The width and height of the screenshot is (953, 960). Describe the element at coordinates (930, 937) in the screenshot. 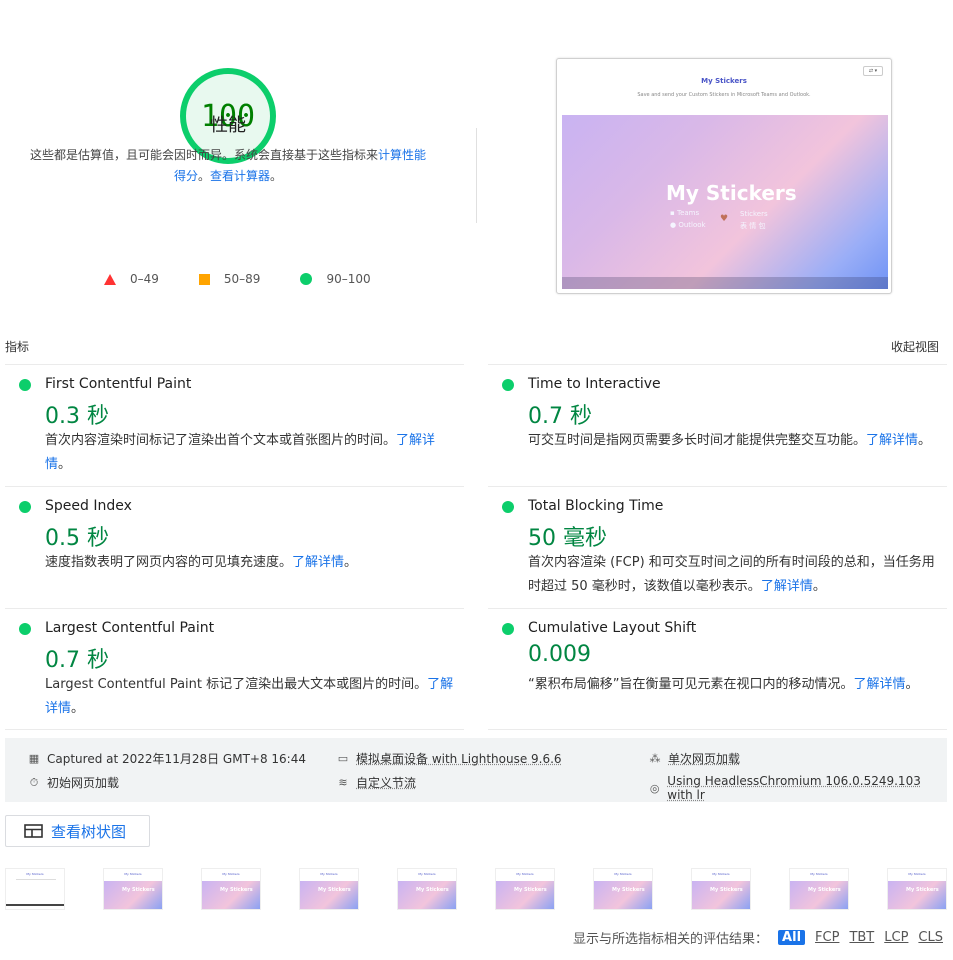

I see `filter-chip-cls: CLS` at that location.